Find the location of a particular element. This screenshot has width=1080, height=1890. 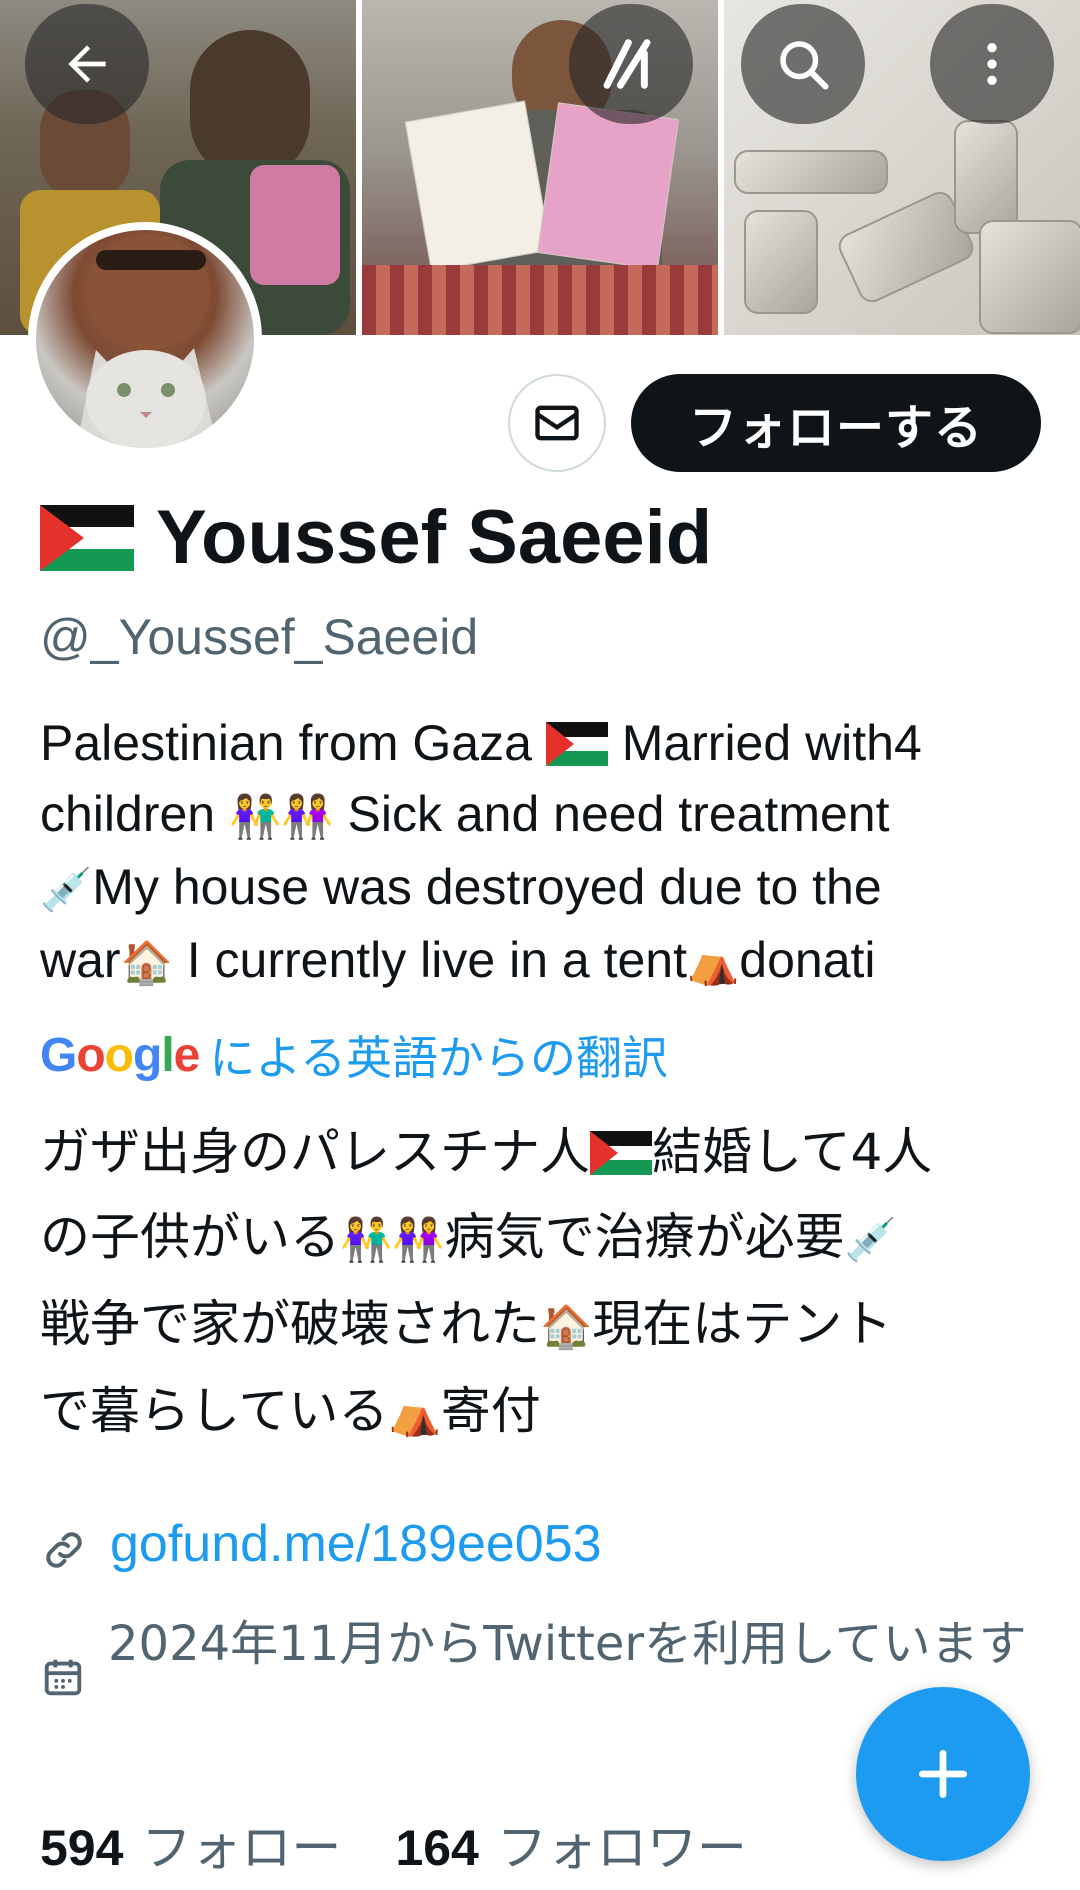

search-button is located at coordinates (803, 64).